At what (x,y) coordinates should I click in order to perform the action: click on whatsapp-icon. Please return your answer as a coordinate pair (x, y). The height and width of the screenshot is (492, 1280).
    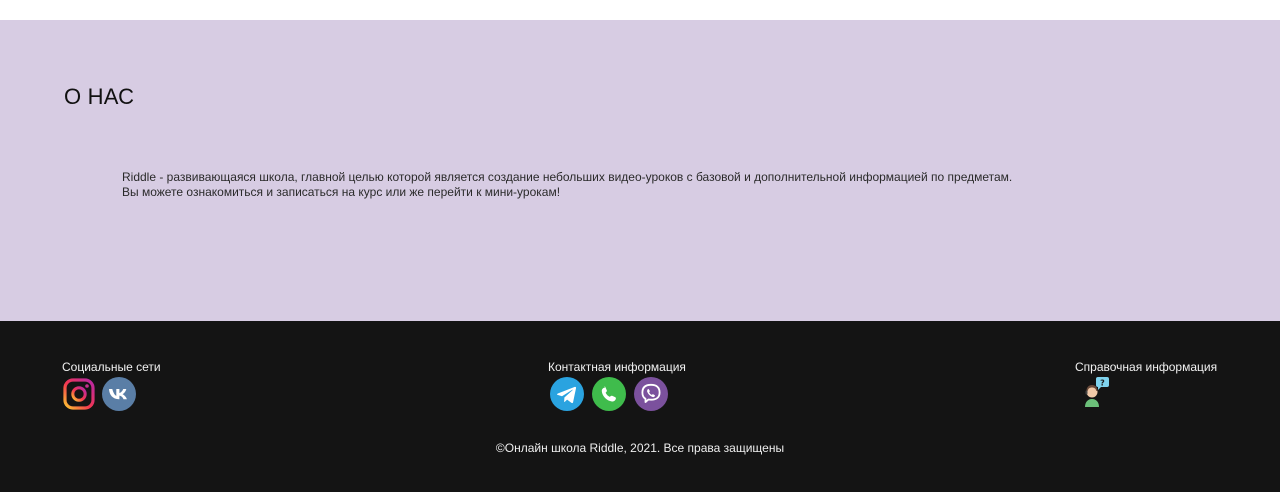
    Looking at the image, I should click on (609, 394).